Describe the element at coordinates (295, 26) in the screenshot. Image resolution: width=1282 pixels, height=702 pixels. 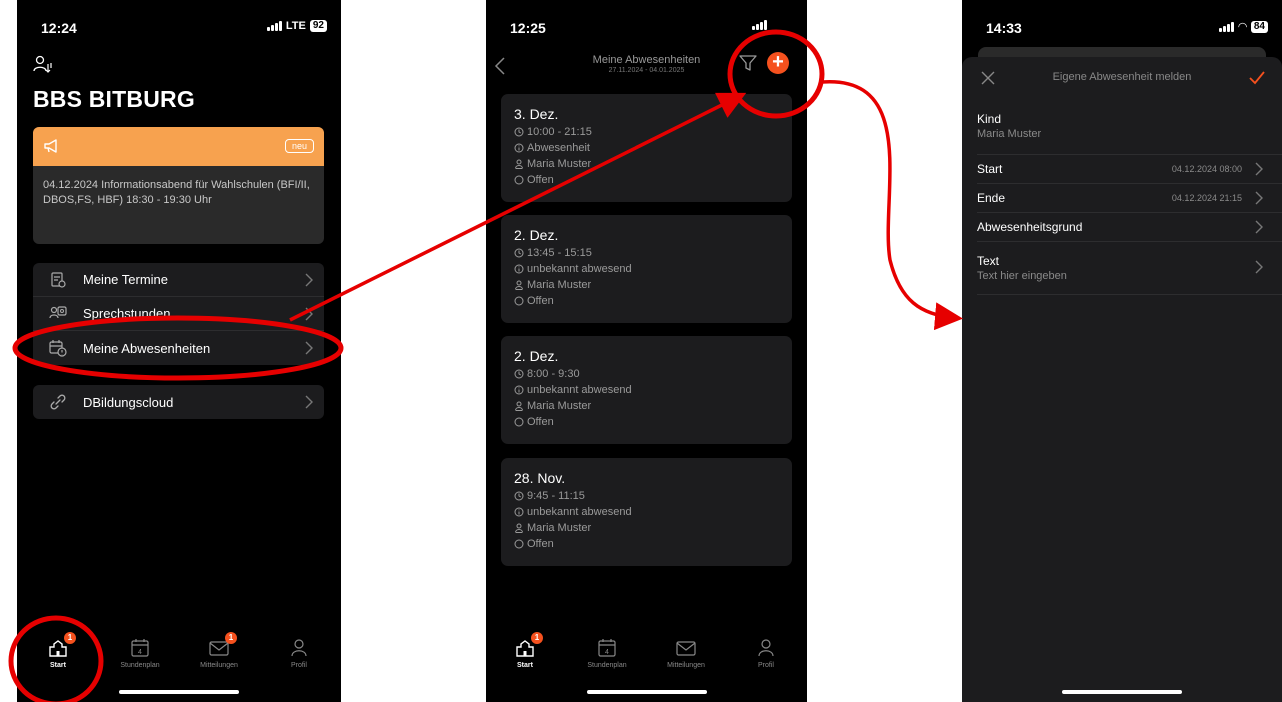
I see `network-label: LTE` at that location.